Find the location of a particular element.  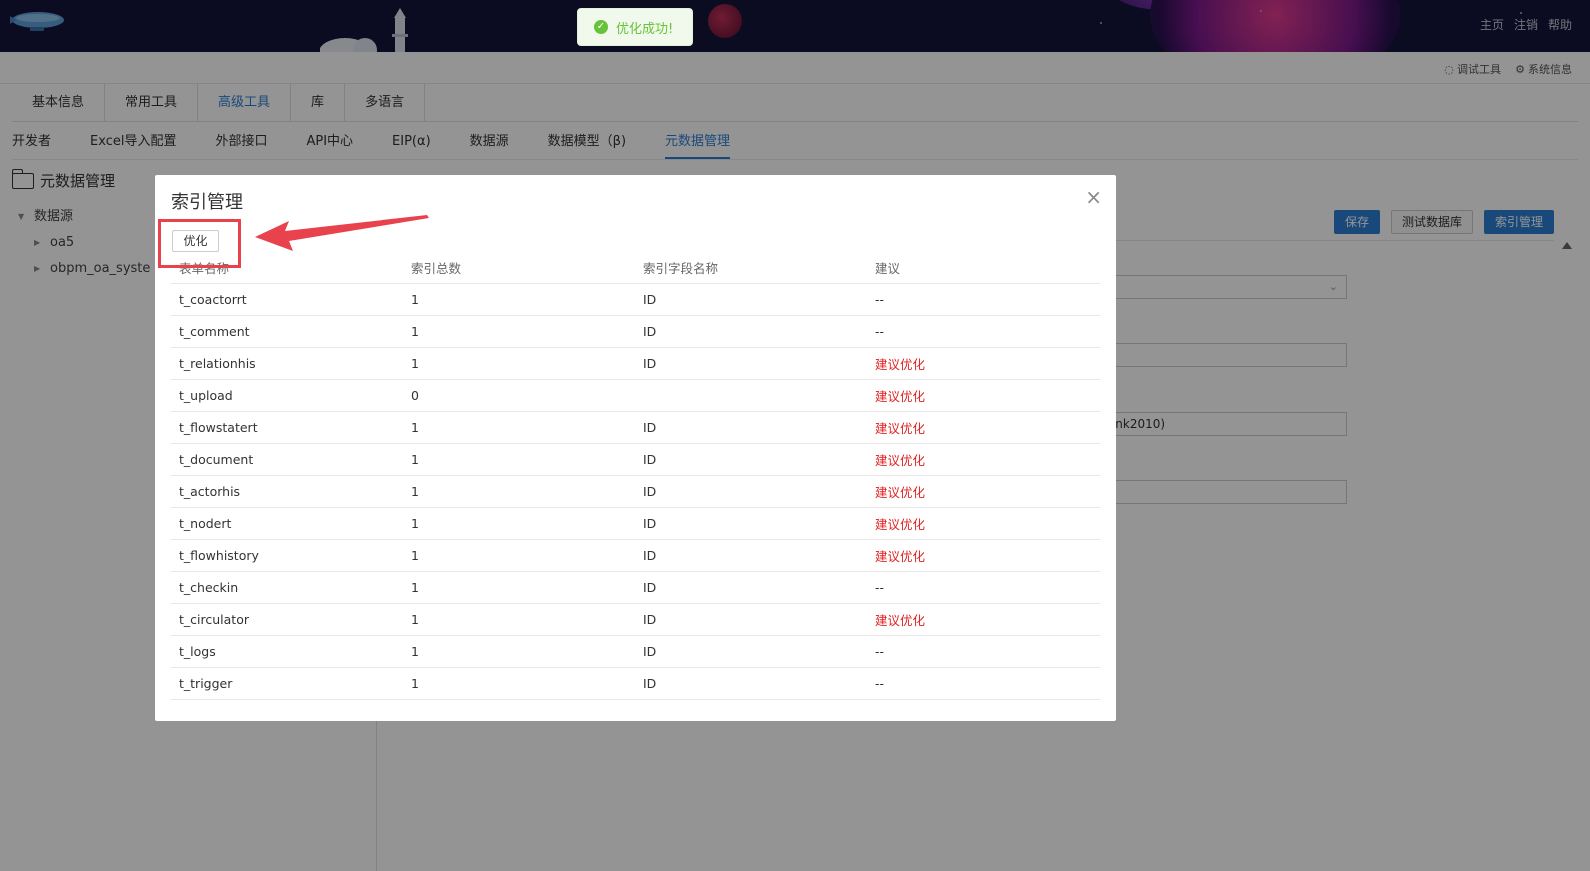

column-header: 索引总数 is located at coordinates (519, 270).